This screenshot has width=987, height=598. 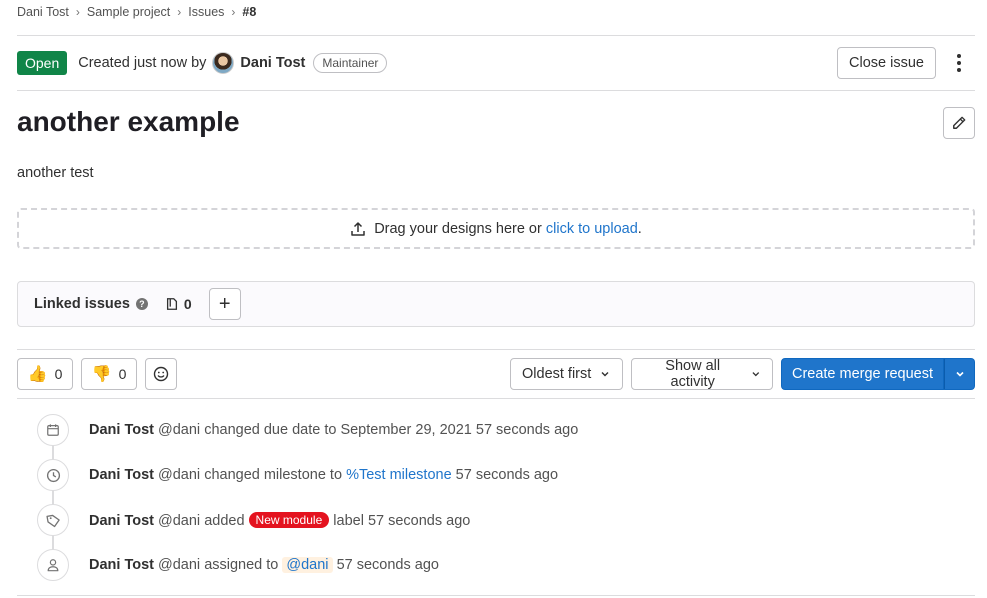 I want to click on label-icon, so click(x=53, y=520).